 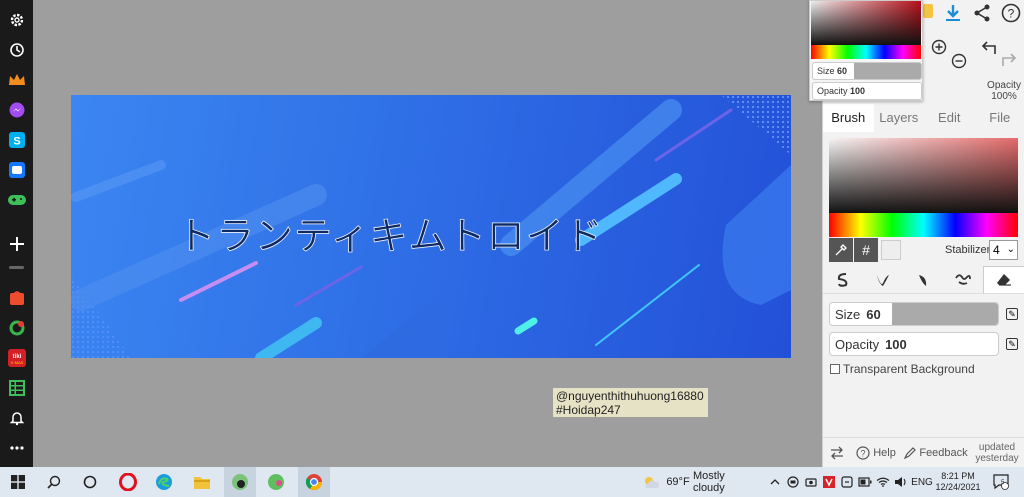 I want to click on tab-layers: Layers, so click(x=899, y=118).